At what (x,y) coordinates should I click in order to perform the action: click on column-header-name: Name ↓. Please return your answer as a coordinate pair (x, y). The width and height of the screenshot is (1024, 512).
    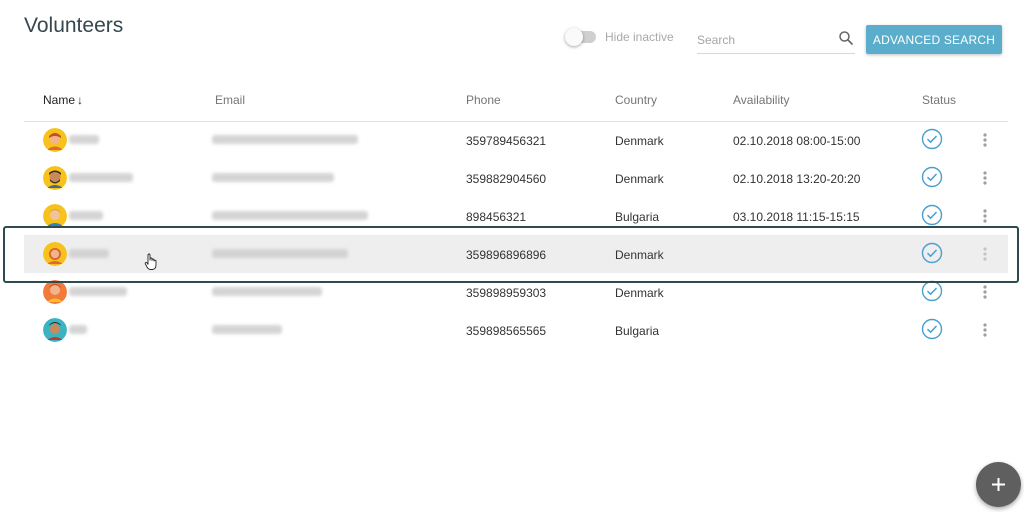
    Looking at the image, I should click on (63, 100).